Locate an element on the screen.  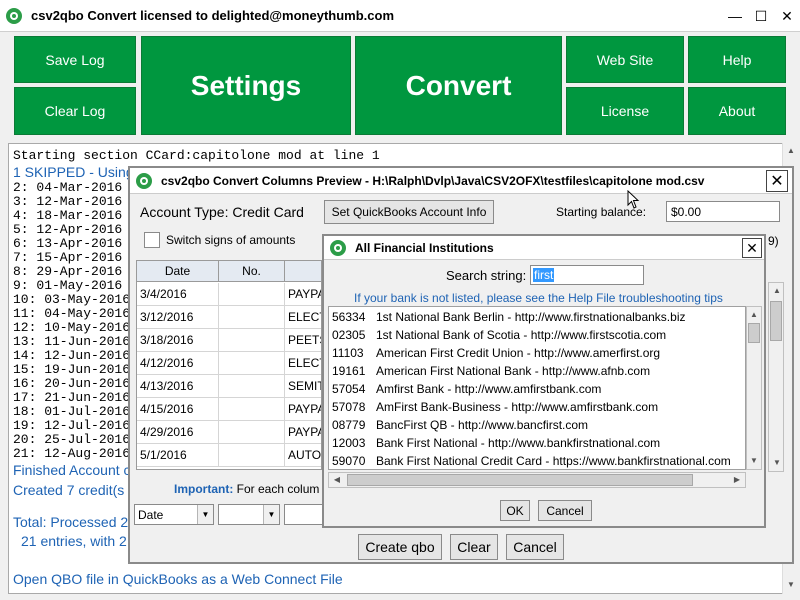
log-entry: 16: 20-Jun-2016 is located at coordinates (72, 383).